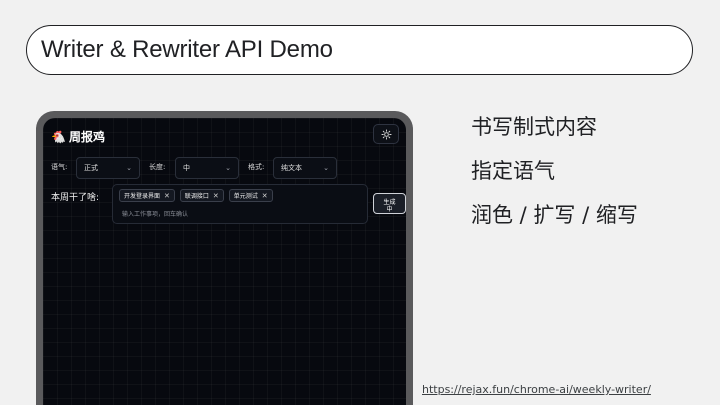 Image resolution: width=720 pixels, height=405 pixels. I want to click on app-header: 🐔 周报鸡, so click(78, 136).